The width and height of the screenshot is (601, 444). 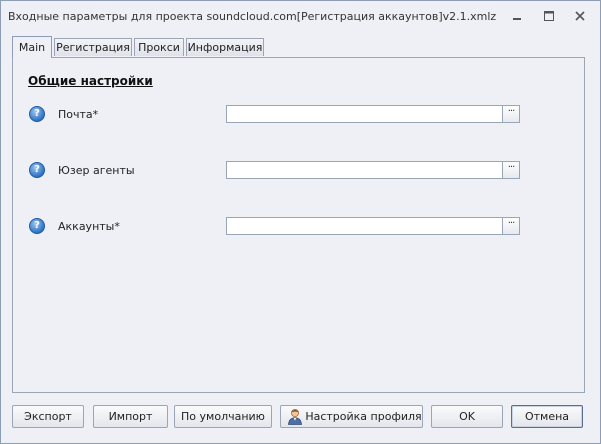 What do you see at coordinates (96, 170) in the screenshot?
I see `field-label-user-agents: Юзер агенты` at bounding box center [96, 170].